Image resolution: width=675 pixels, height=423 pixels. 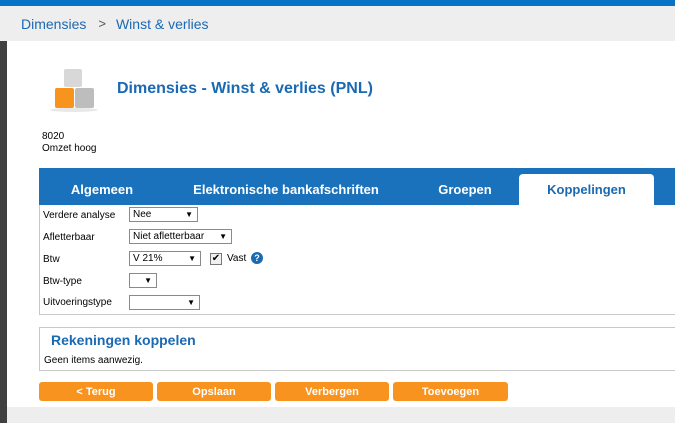 I want to click on verdere-analyse-value: Nee, so click(x=142, y=214).